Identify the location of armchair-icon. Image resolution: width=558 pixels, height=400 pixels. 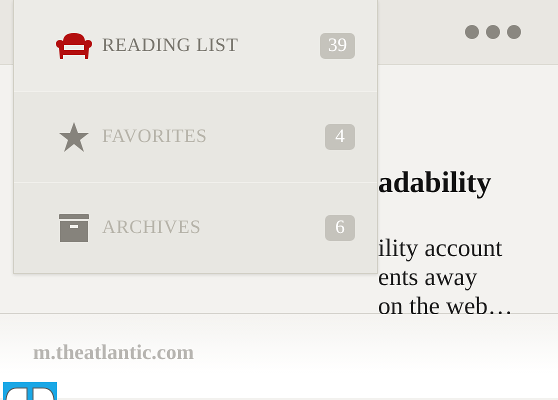
(74, 46).